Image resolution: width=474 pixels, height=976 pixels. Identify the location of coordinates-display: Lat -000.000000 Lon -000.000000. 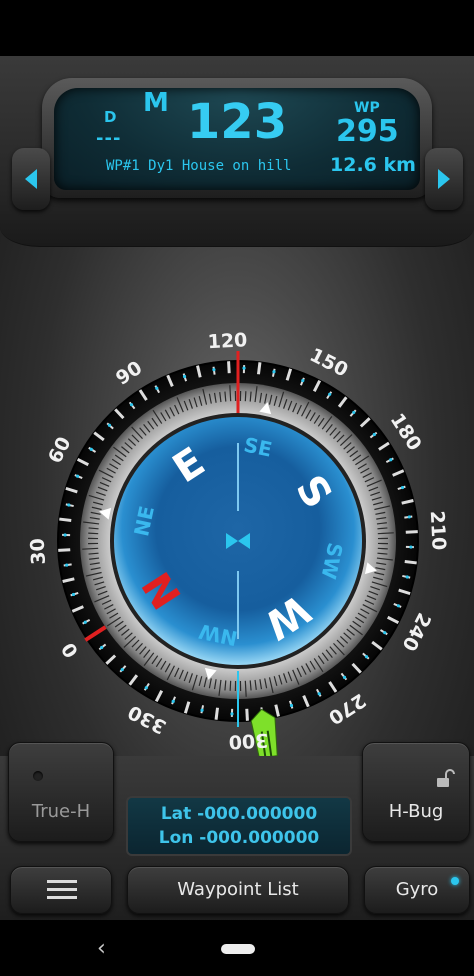
(239, 826).